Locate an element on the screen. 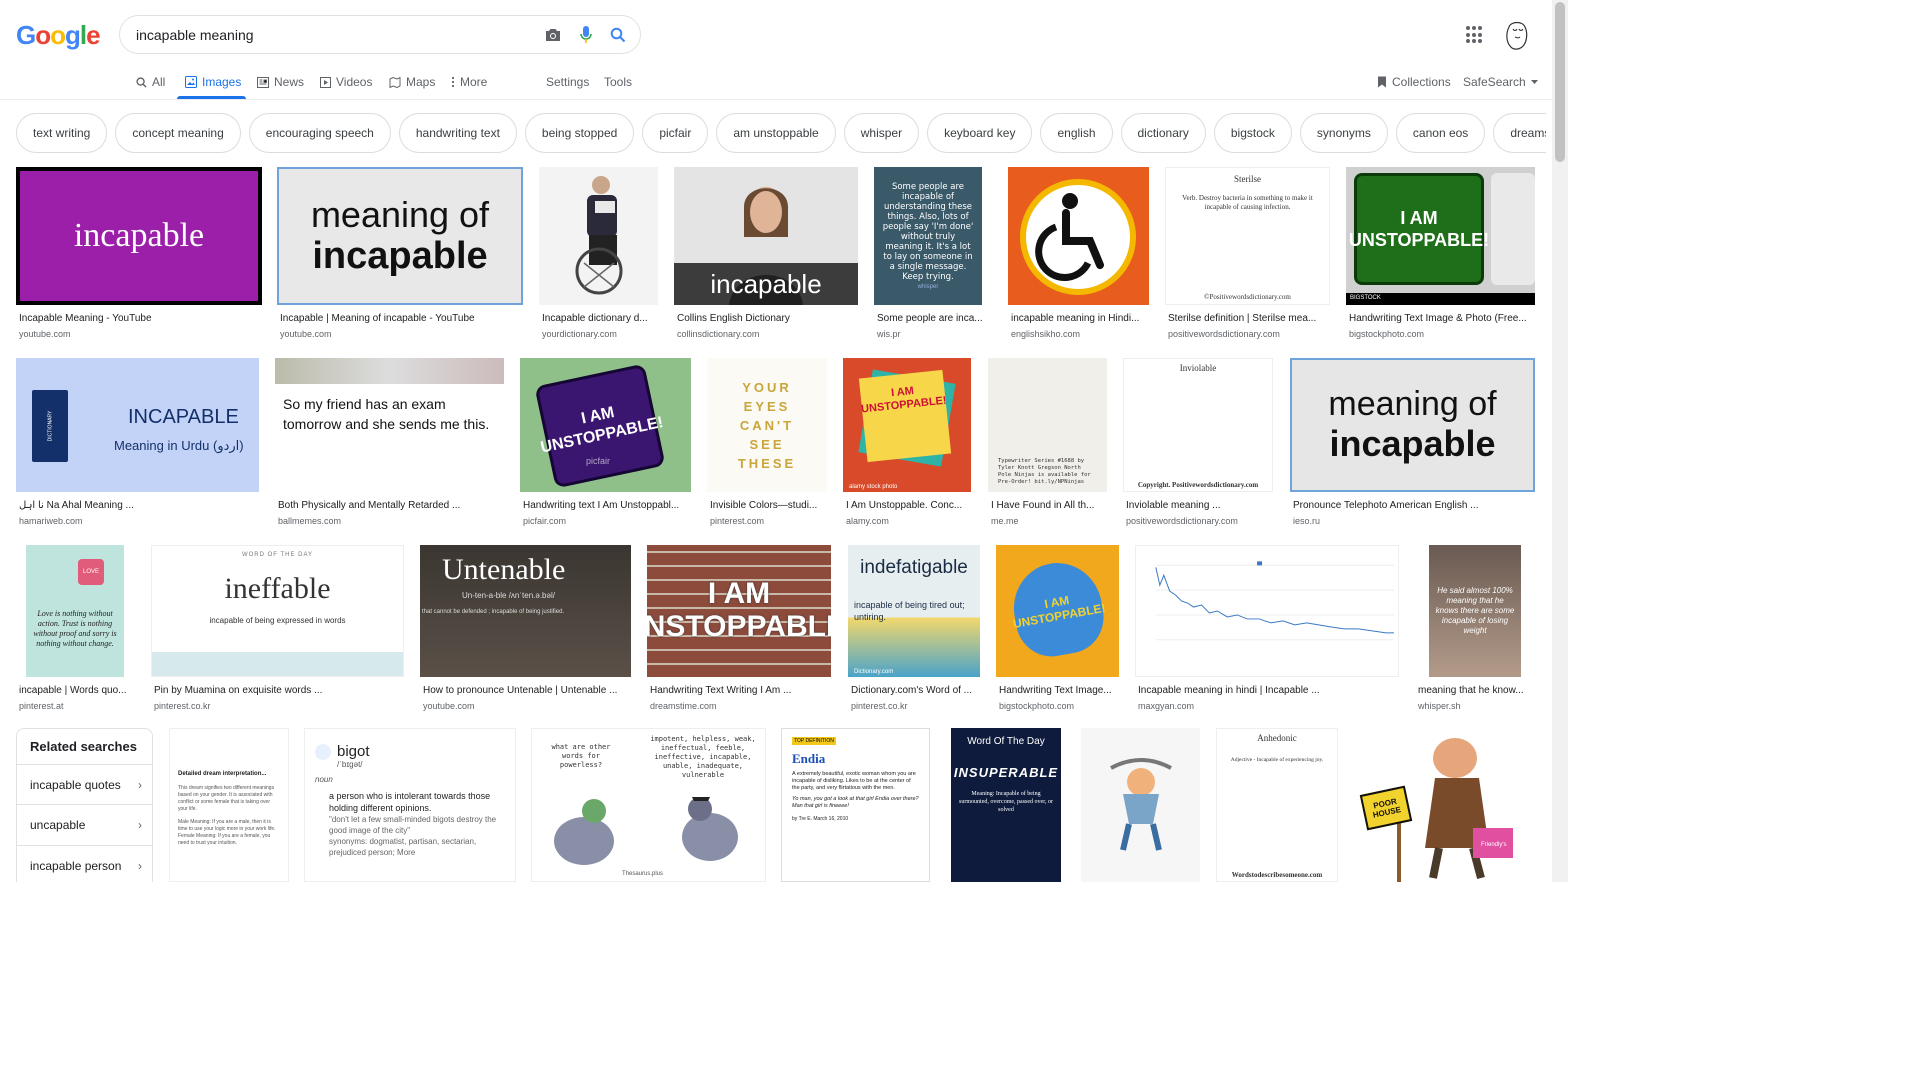  chip: am unstoppable is located at coordinates (776, 133).